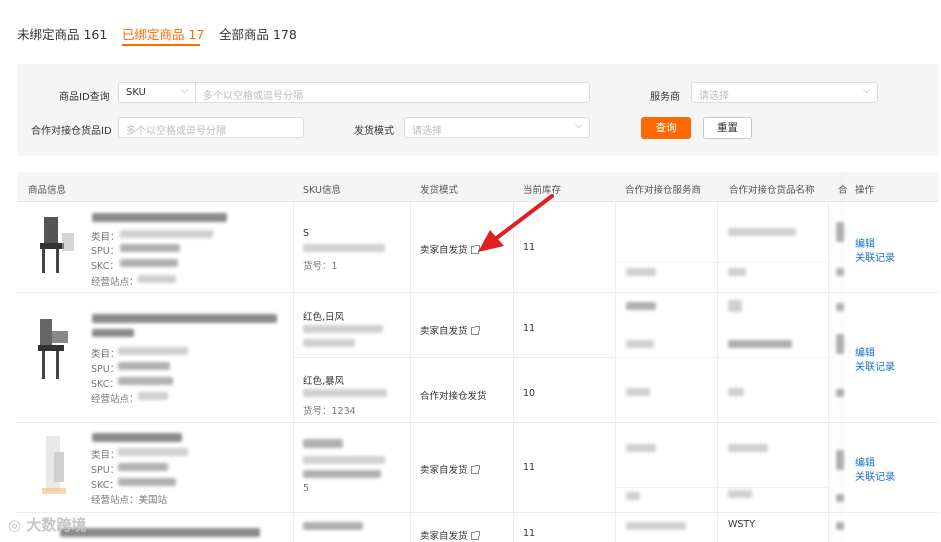 Image resolution: width=941 pixels, height=542 pixels. I want to click on watermark: ◎ 大数跨境, so click(47, 524).